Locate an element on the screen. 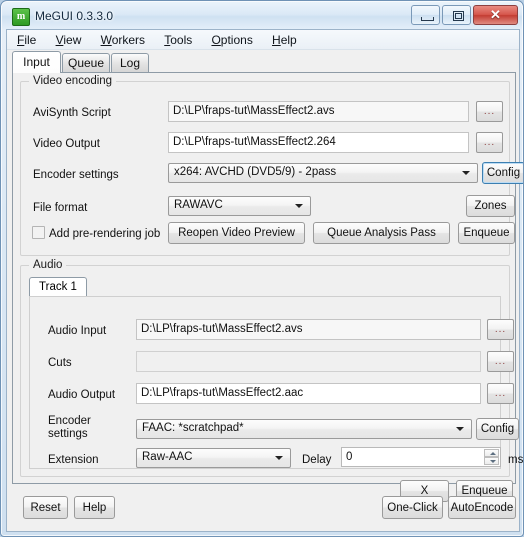 This screenshot has height=537, width=524. file-format-value: RAWAVC is located at coordinates (198, 205).